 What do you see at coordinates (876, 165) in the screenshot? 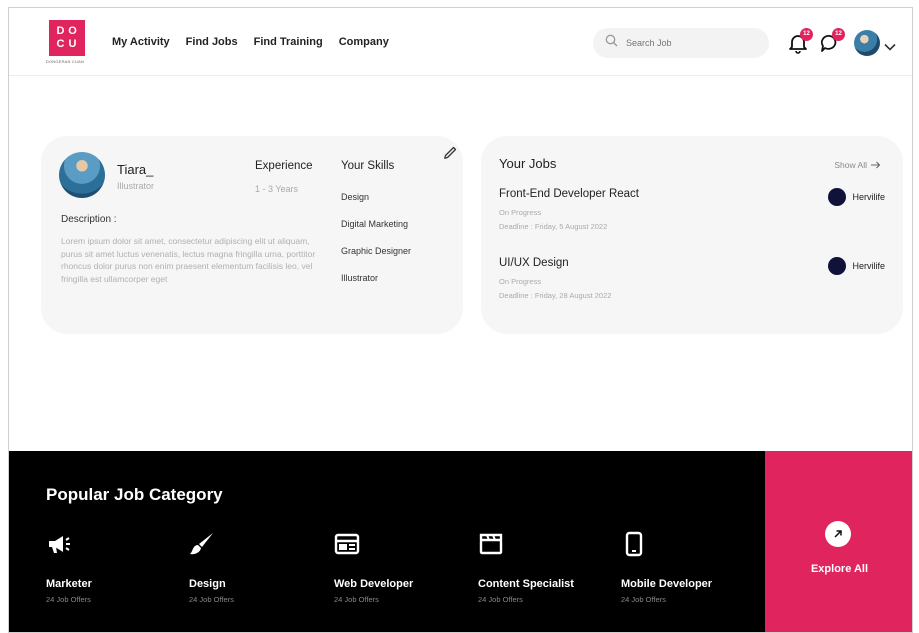
I see `arrow-right-icon` at bounding box center [876, 165].